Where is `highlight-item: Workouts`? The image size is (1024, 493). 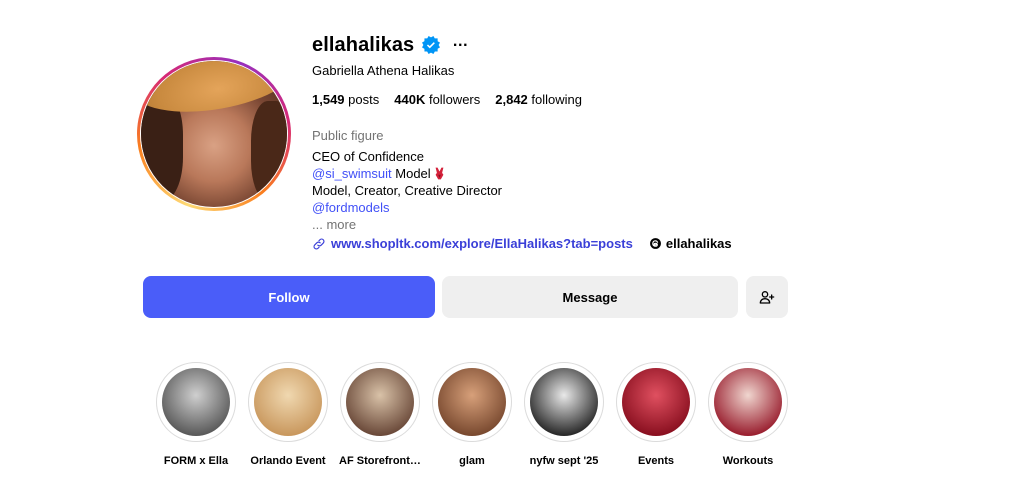
highlight-item: Workouts is located at coordinates (748, 414).